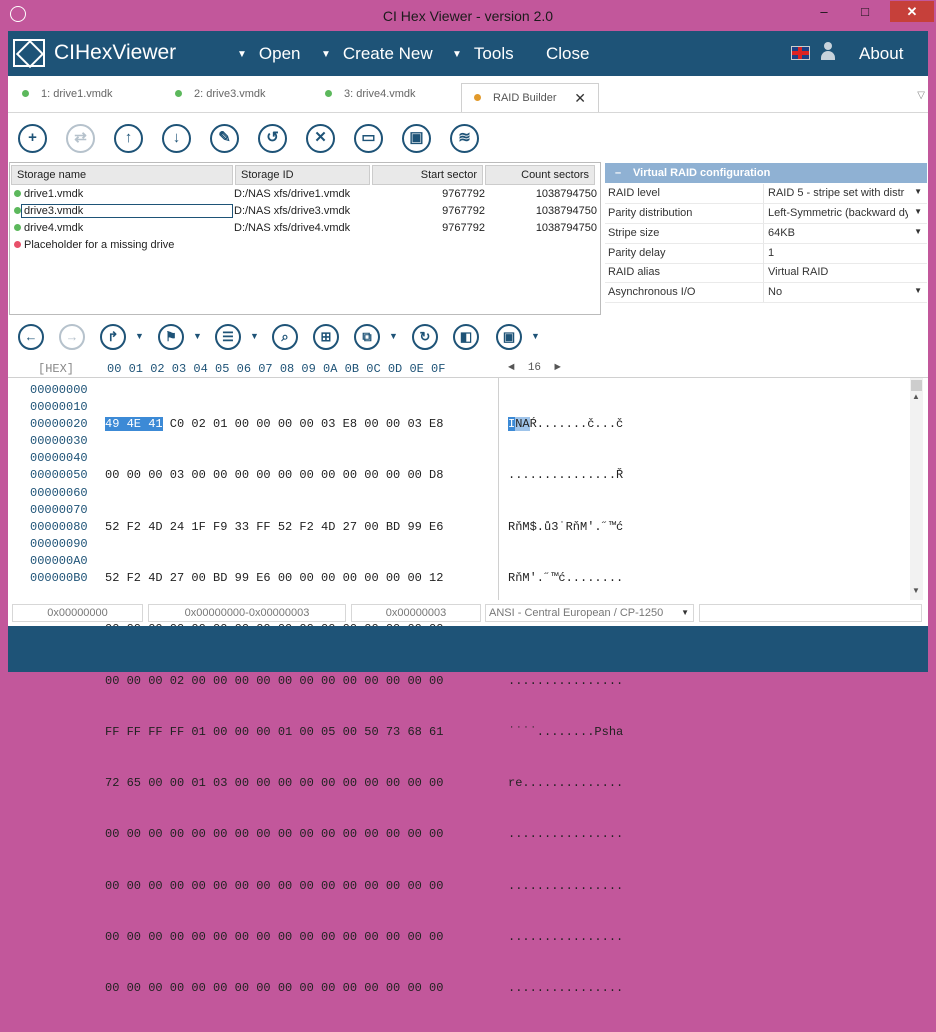 This screenshot has height=1032, width=936. What do you see at coordinates (838, 213) in the screenshot?
I see `property-value: Left-Symmetric (backward dy` at bounding box center [838, 213].